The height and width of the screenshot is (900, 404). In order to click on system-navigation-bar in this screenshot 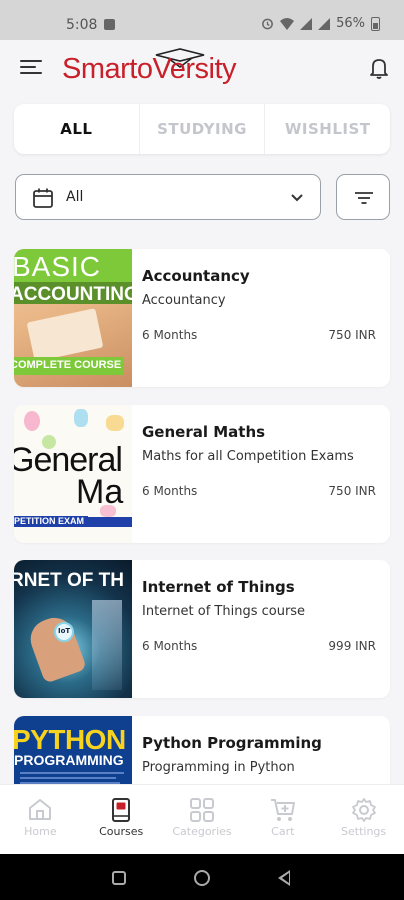, I will do `click(202, 877)`.